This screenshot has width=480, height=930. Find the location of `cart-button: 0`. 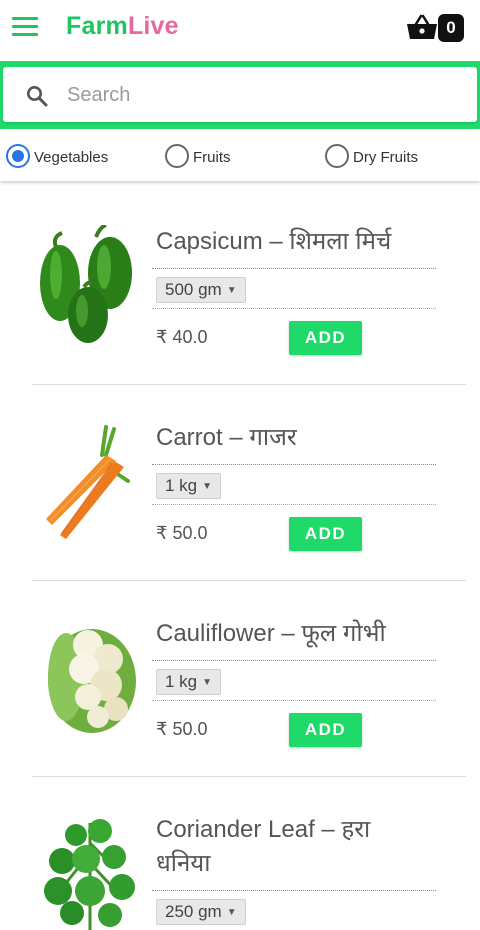

cart-button: 0 is located at coordinates (435, 28).